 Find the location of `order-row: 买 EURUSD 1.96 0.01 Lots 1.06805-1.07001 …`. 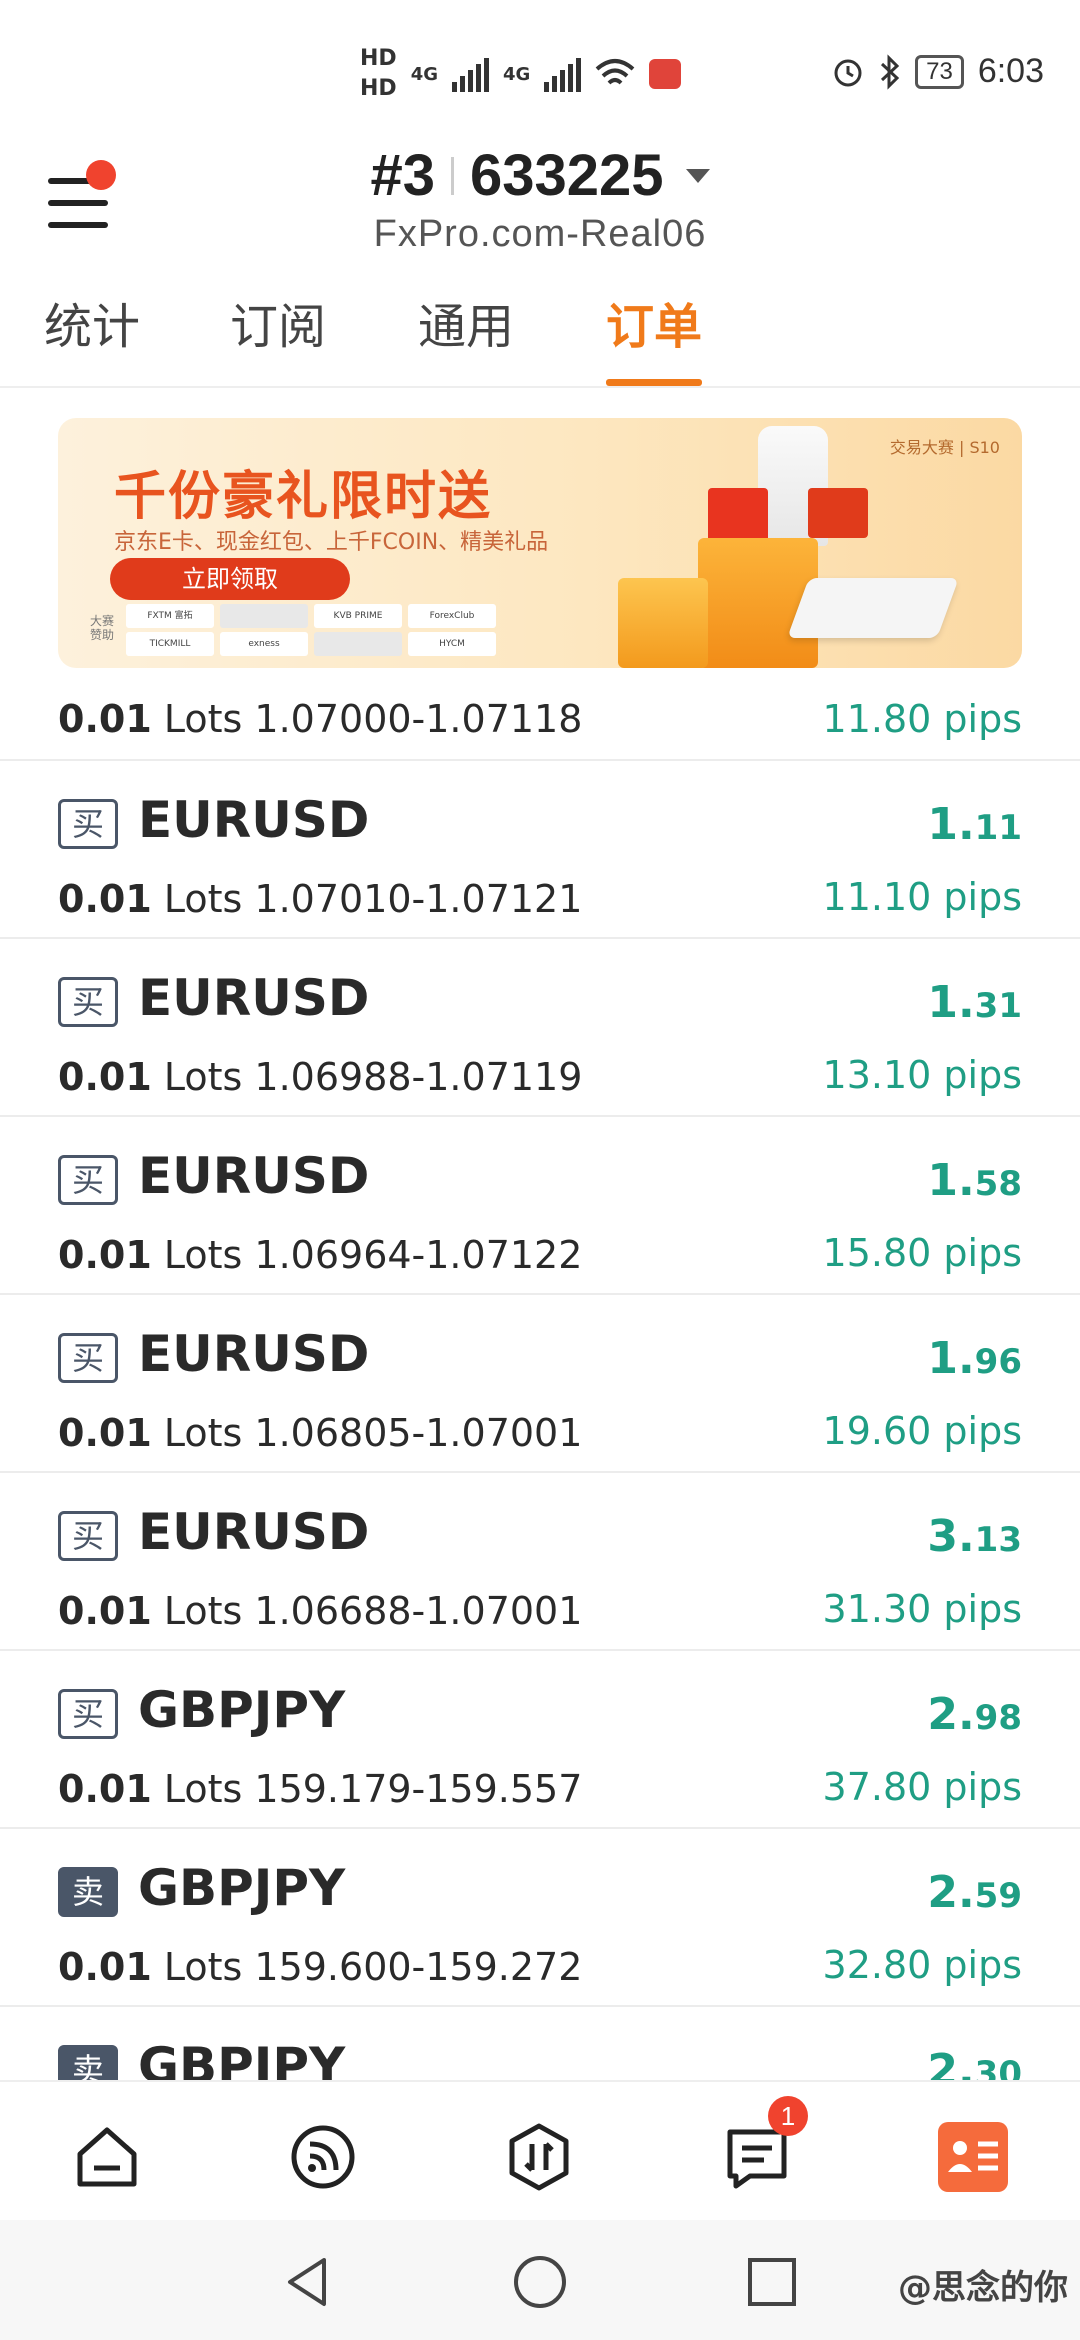

order-row: 买 EURUSD 1.96 0.01 Lots 1.06805-1.07001 … is located at coordinates (540, 1384).